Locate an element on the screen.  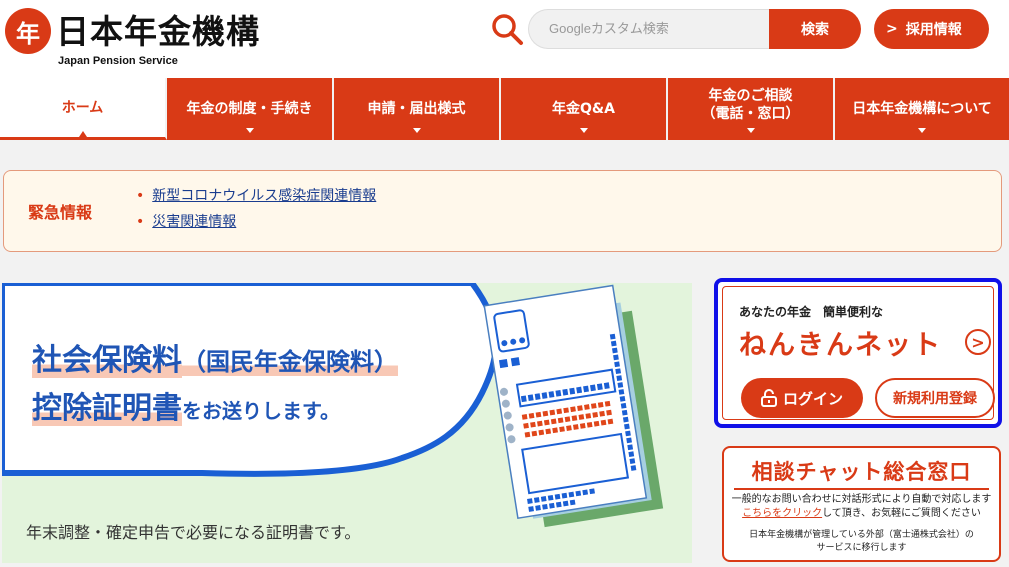
document-illustration is located at coordinates (573, 406).